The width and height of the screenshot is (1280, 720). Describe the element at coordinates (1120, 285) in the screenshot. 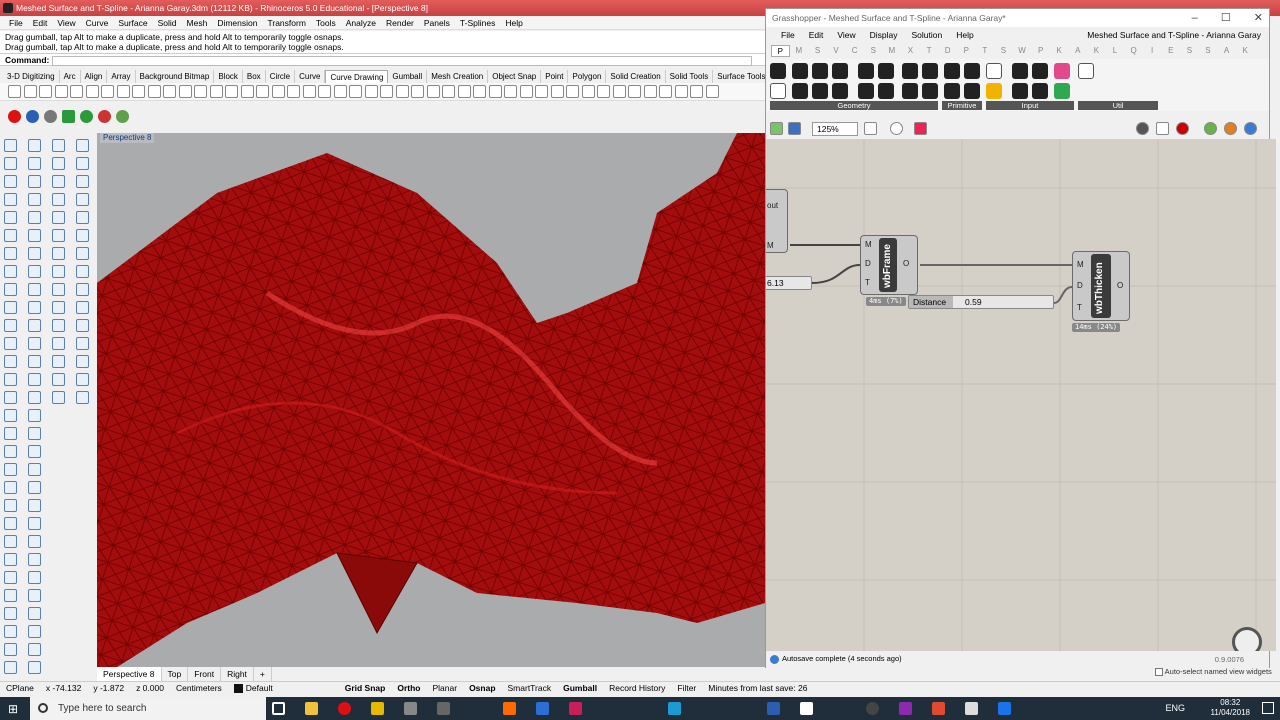

I see `wbthicken-output-o: O` at that location.